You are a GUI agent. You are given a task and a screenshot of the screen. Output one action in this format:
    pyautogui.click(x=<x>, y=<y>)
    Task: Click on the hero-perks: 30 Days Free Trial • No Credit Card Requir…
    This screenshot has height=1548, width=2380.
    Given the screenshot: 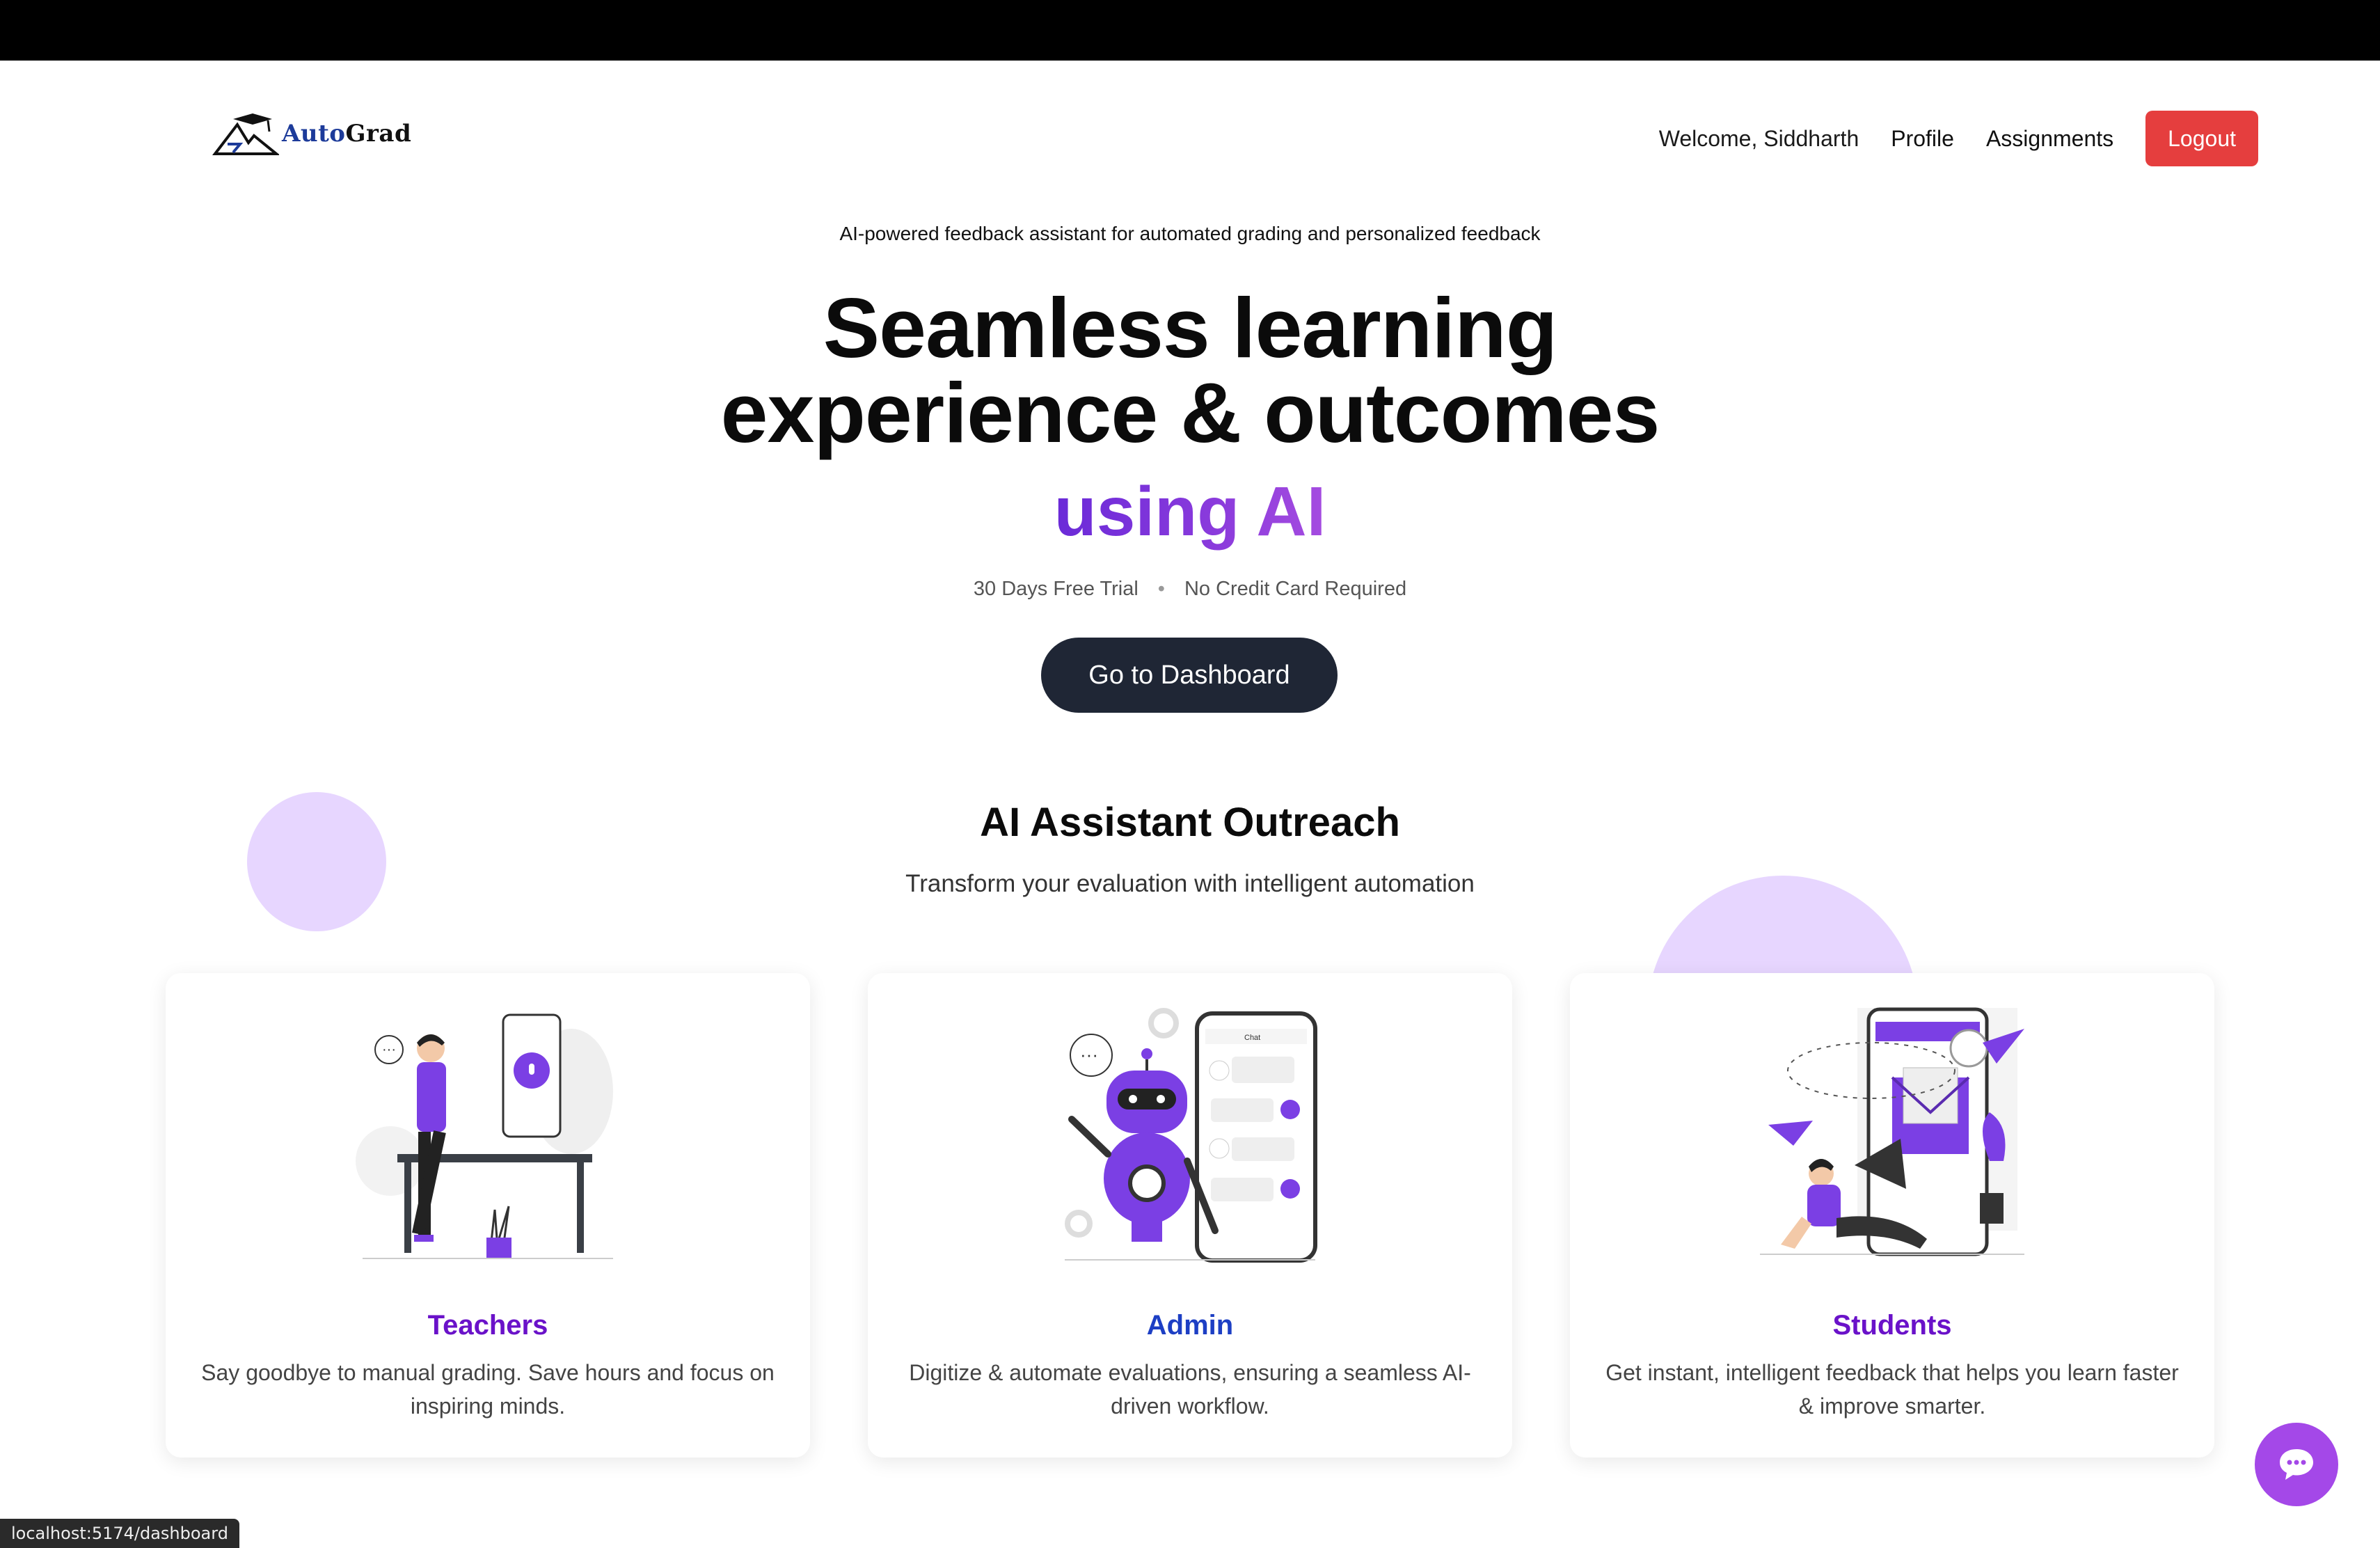 What is the action you would take?
    pyautogui.click(x=1190, y=589)
    